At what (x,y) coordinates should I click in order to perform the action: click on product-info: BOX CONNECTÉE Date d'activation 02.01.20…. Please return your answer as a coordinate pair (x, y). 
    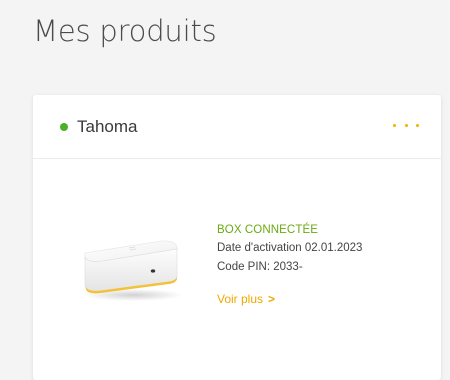
    Looking at the image, I should click on (289, 264).